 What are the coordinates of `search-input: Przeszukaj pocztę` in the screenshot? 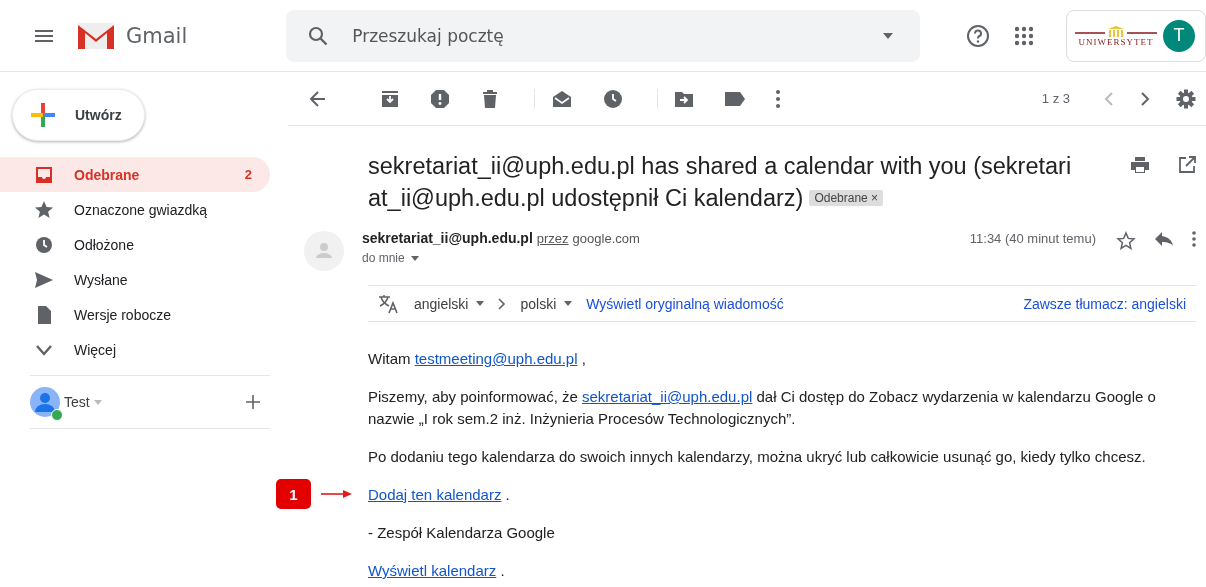 It's located at (606, 35).